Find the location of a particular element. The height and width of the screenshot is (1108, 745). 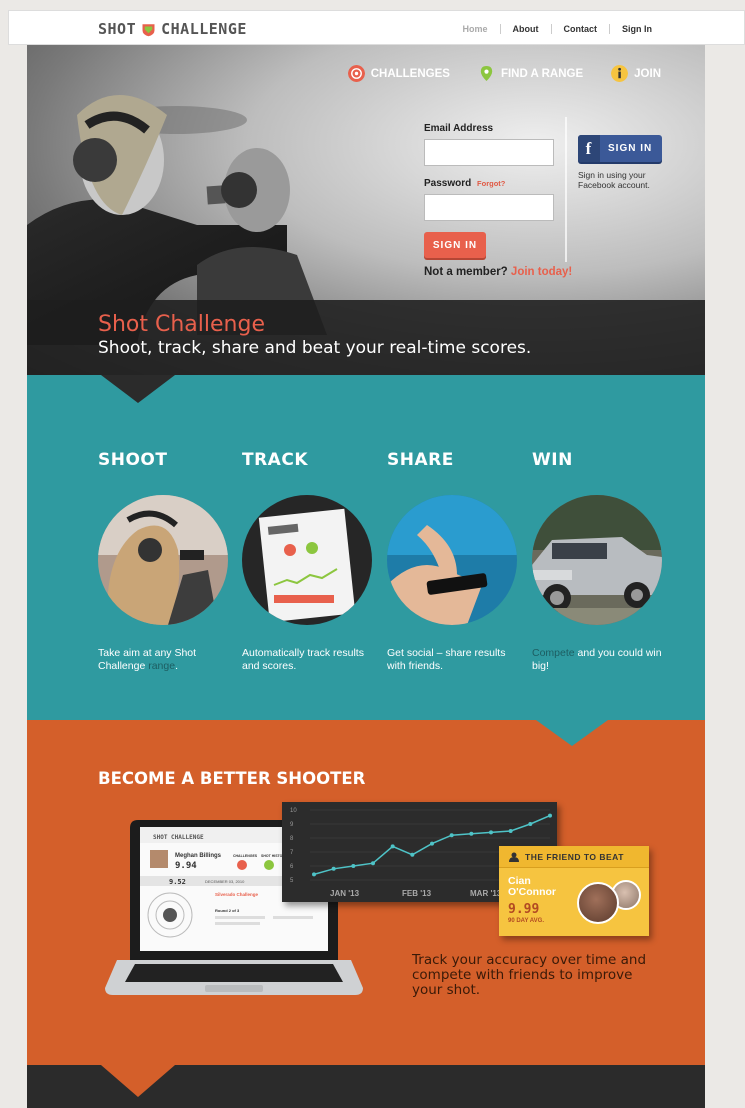

nav-find-range: FIND A RANGE is located at coordinates (530, 73).